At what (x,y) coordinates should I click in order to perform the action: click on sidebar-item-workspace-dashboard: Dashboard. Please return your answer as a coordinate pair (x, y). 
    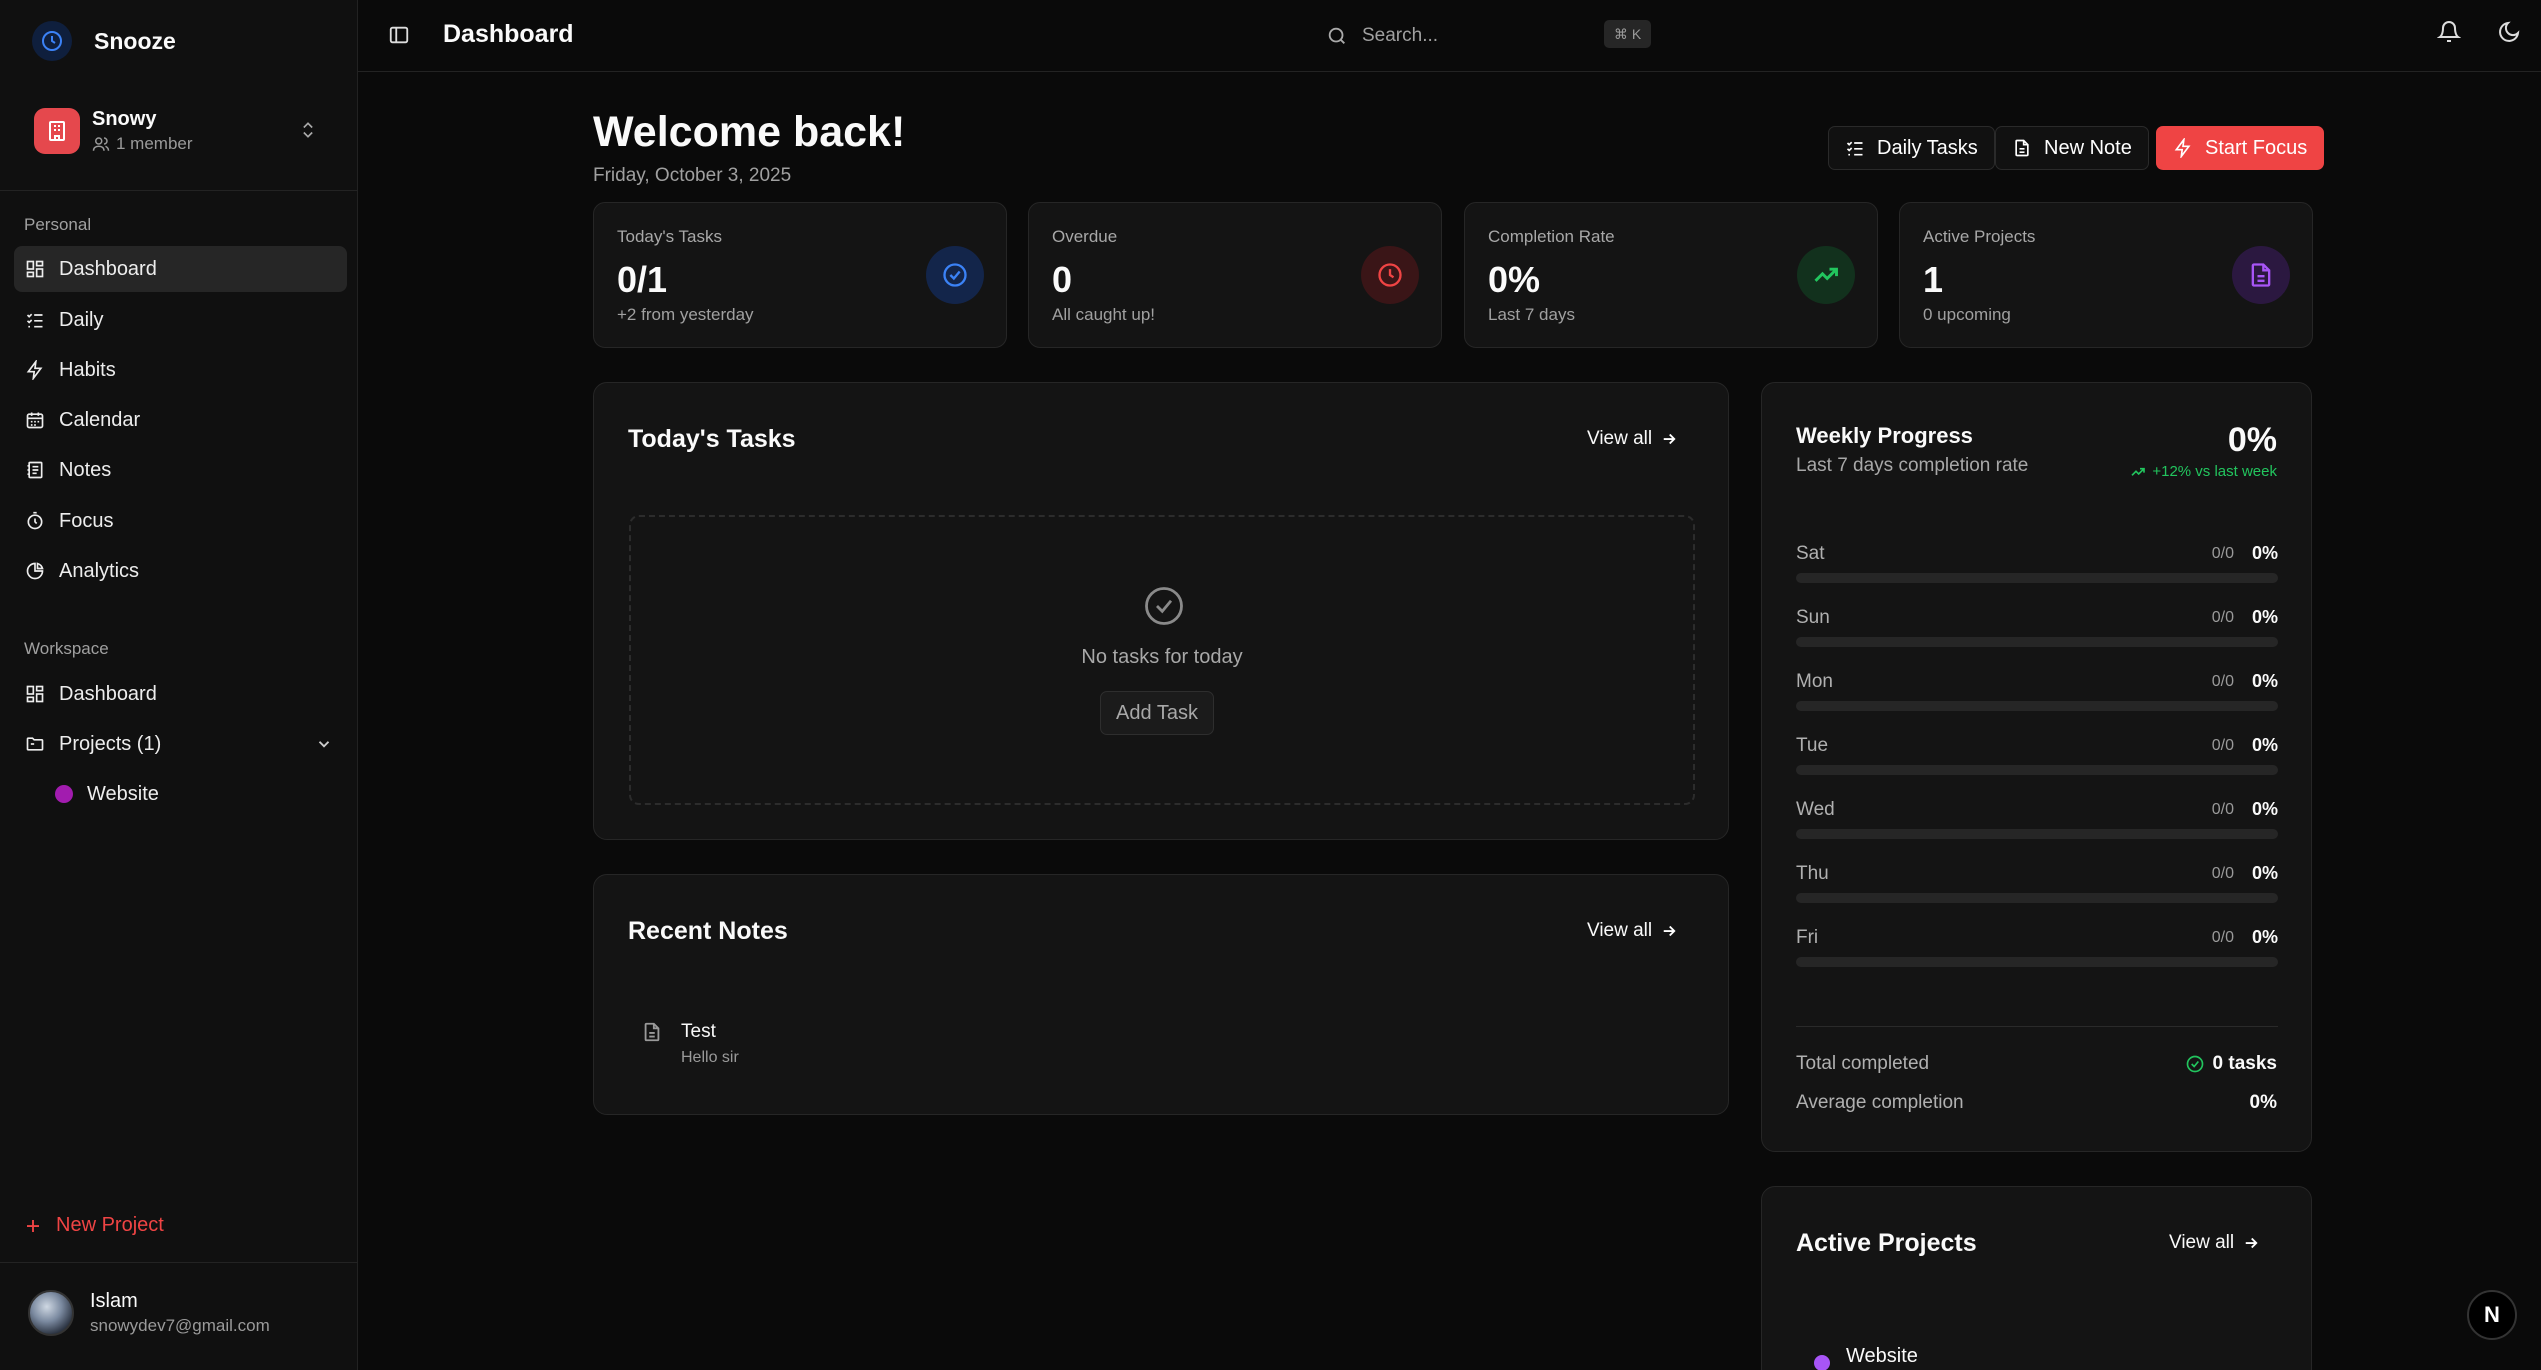
    Looking at the image, I should click on (180, 694).